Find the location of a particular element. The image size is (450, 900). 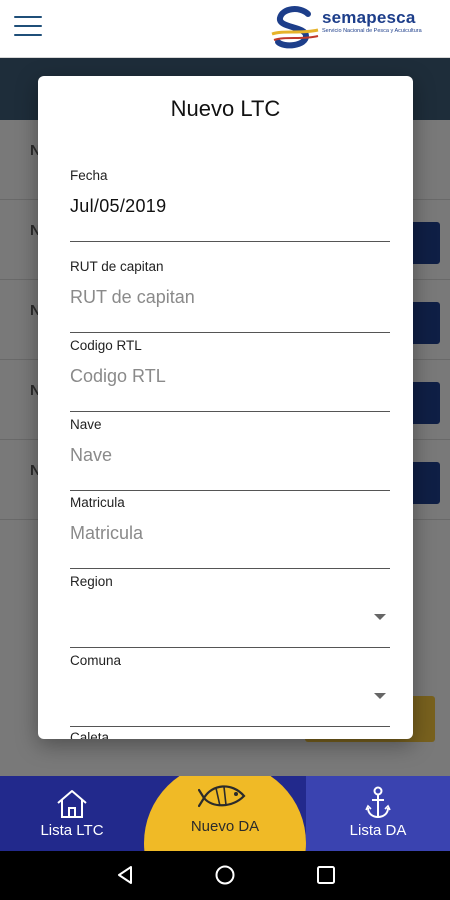

nave-input is located at coordinates (230, 455).